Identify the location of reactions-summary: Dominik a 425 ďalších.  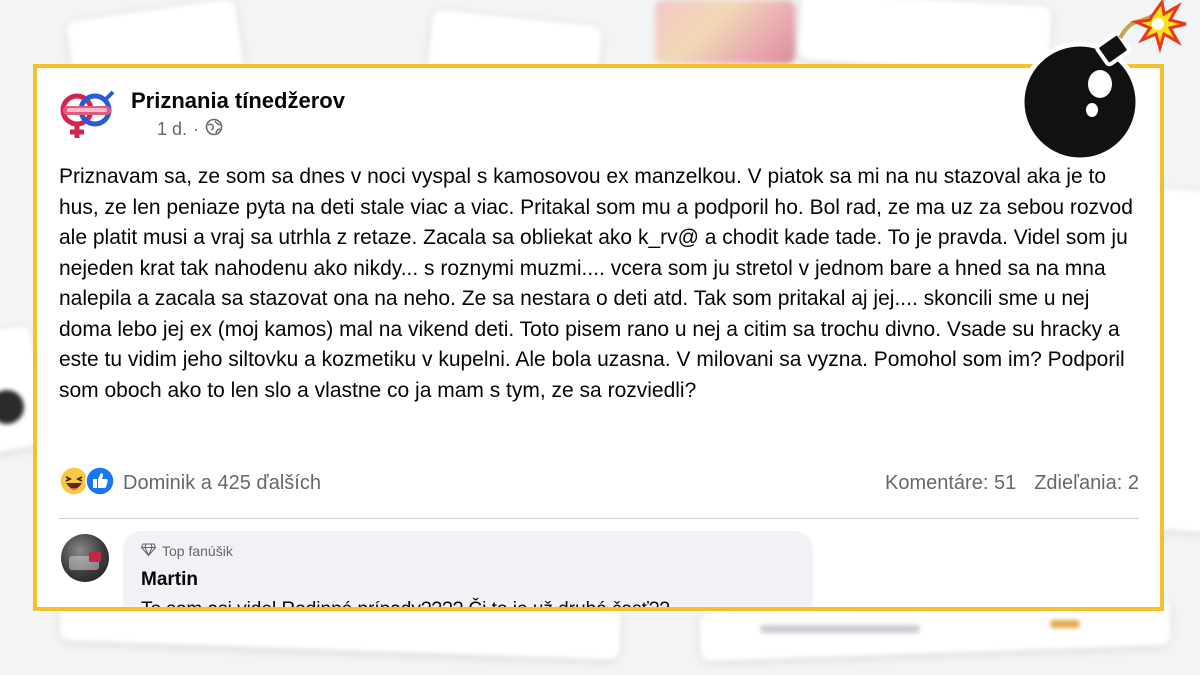
(222, 483).